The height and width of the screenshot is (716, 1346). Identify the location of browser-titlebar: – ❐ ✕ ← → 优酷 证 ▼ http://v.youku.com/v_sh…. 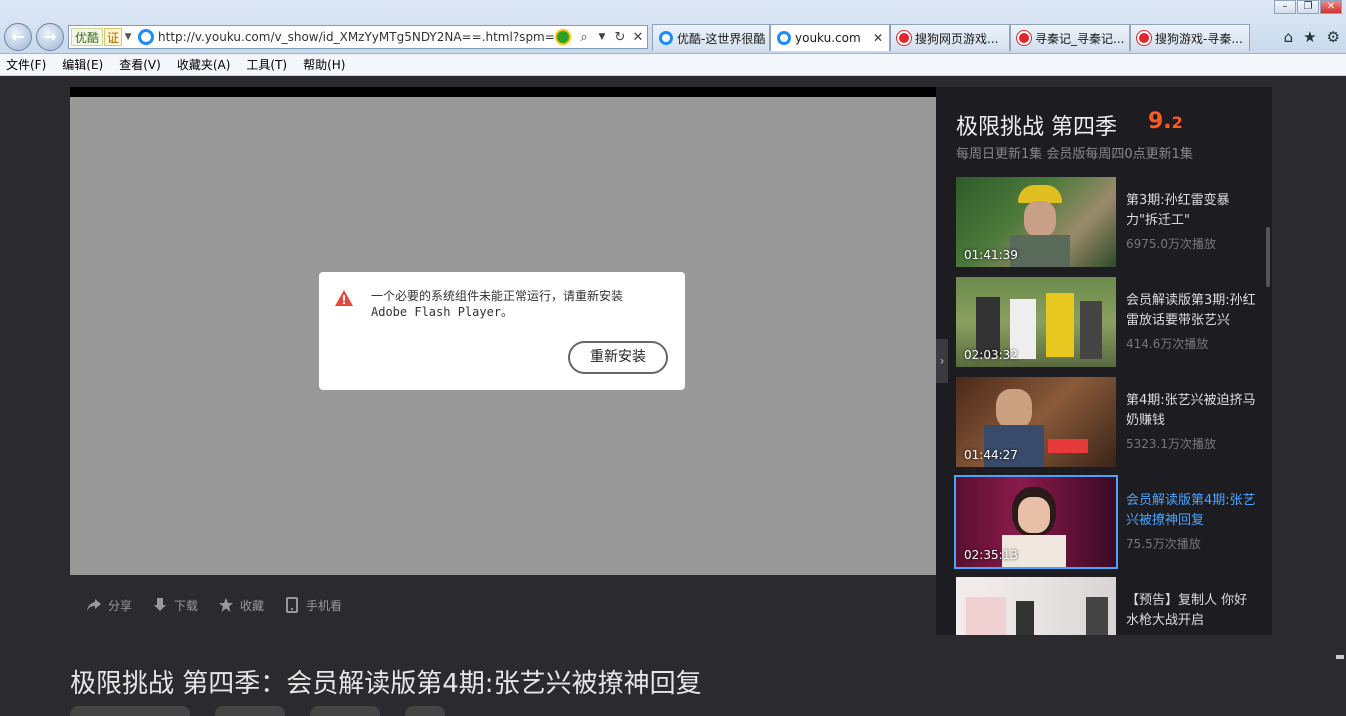
(673, 27).